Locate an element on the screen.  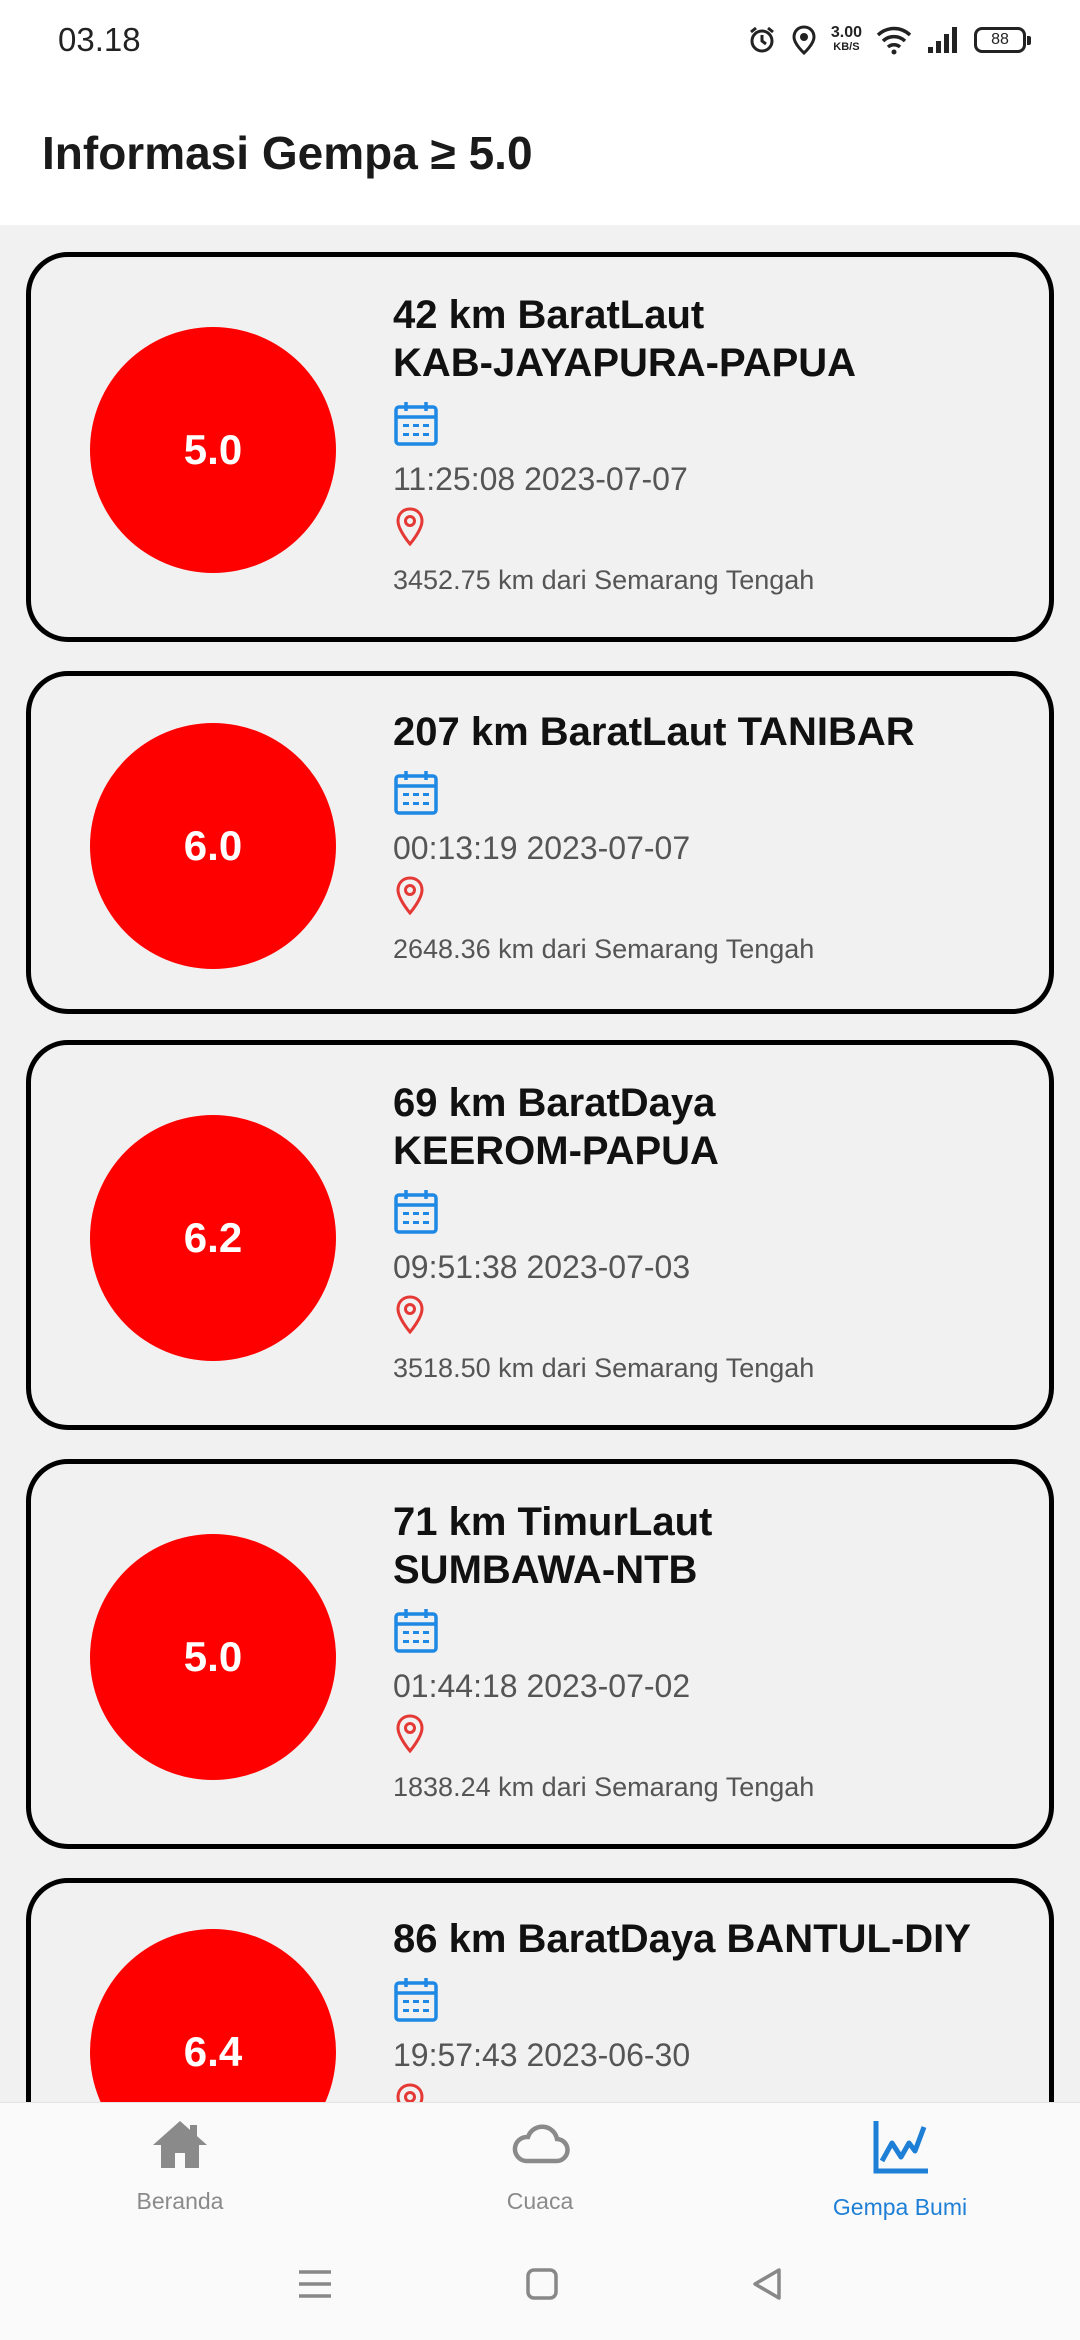
quake-datetime: 00:13:19 2023-07-07 is located at coordinates (542, 848).